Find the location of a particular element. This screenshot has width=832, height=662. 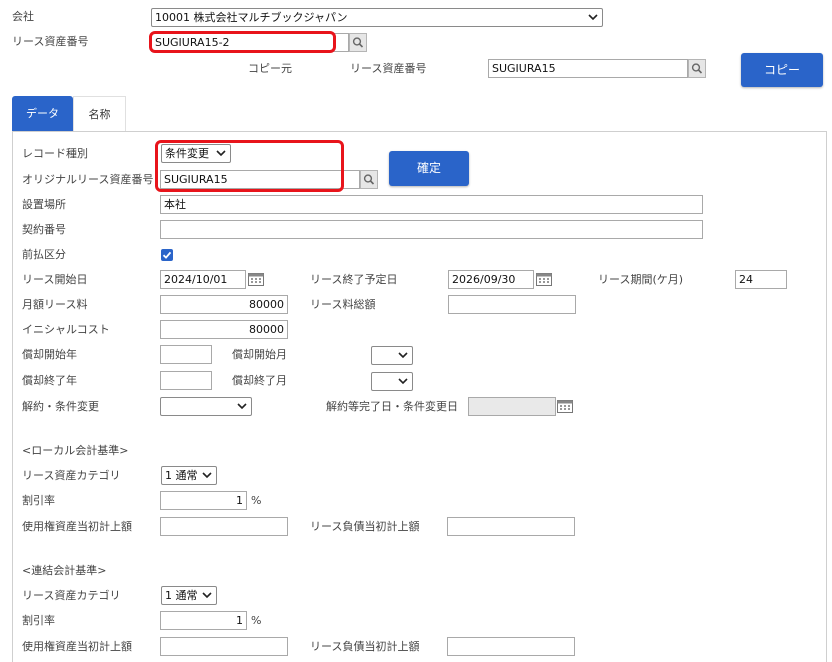

consolidated-percent-label: % is located at coordinates (256, 620).